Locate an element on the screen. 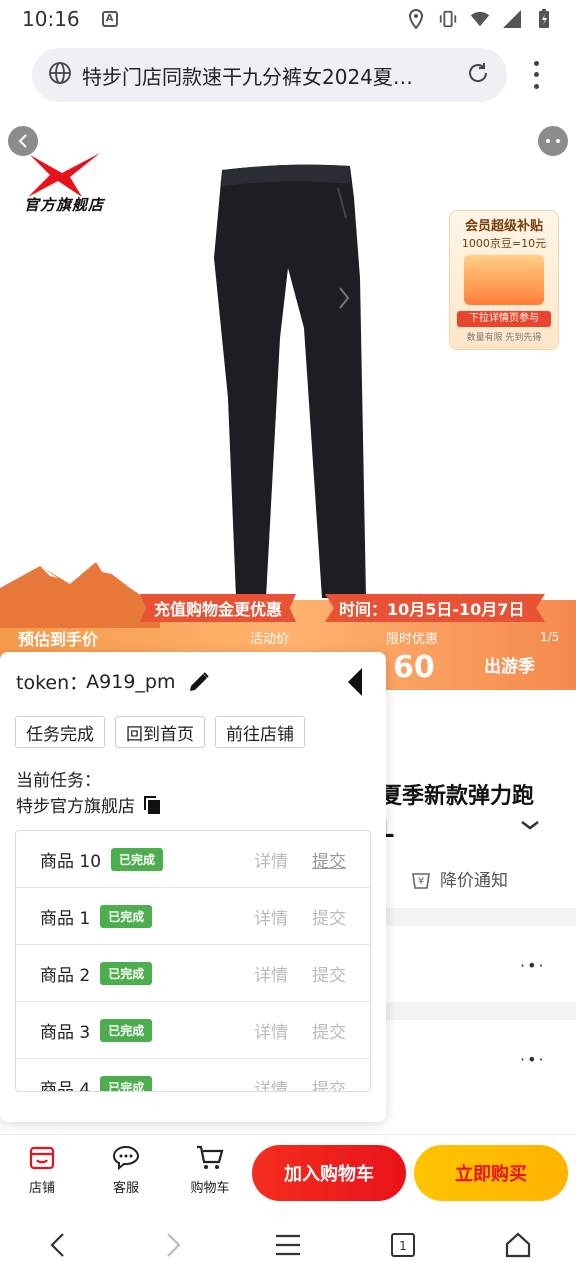 This screenshot has height=1280, width=576. member-subsidy-card: 会员超级补贴 1000京豆=10元 下拉详情页参与 数量有限 先到先得 is located at coordinates (504, 280).